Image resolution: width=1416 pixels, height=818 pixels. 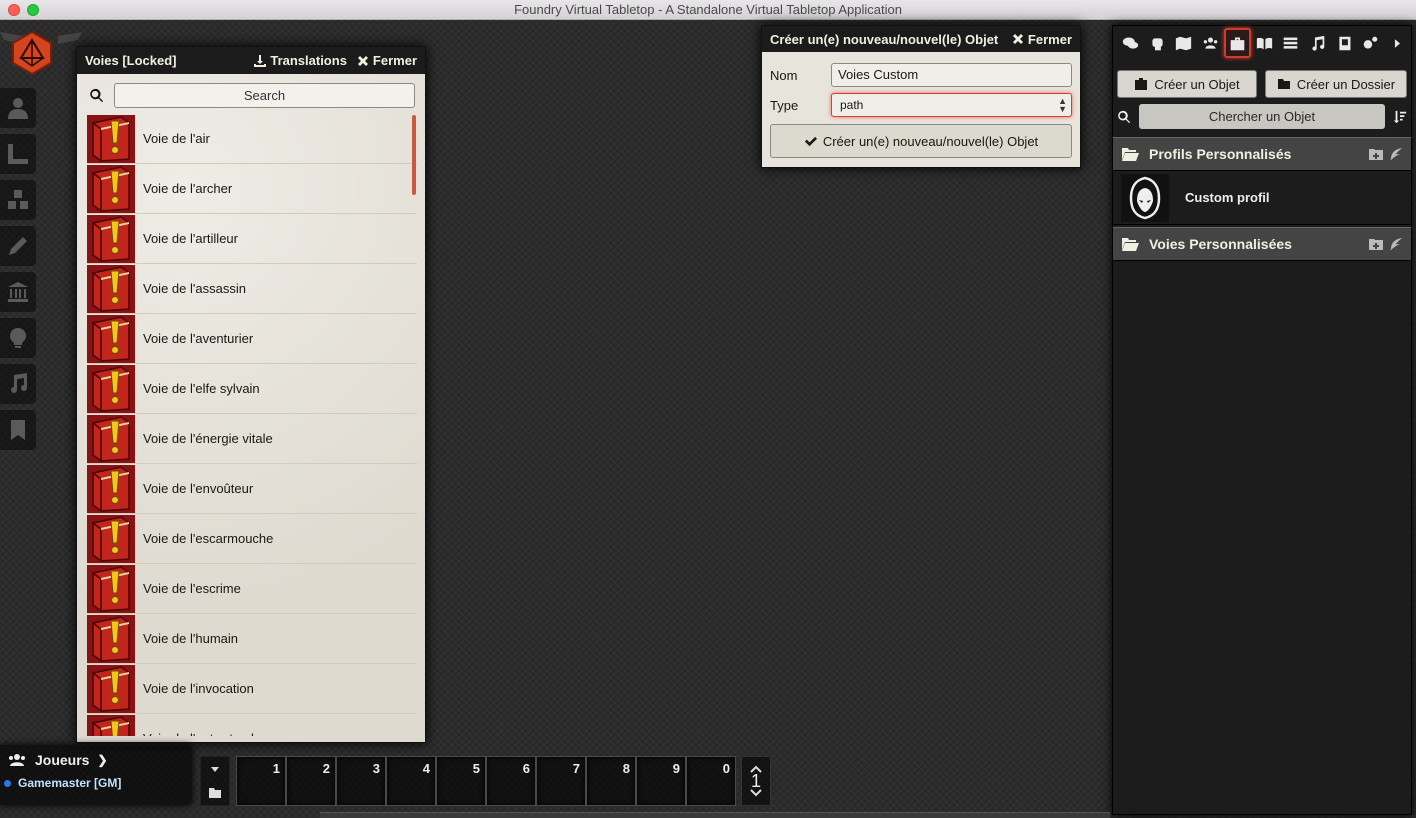 What do you see at coordinates (1210, 43) in the screenshot?
I see `tab-actors` at bounding box center [1210, 43].